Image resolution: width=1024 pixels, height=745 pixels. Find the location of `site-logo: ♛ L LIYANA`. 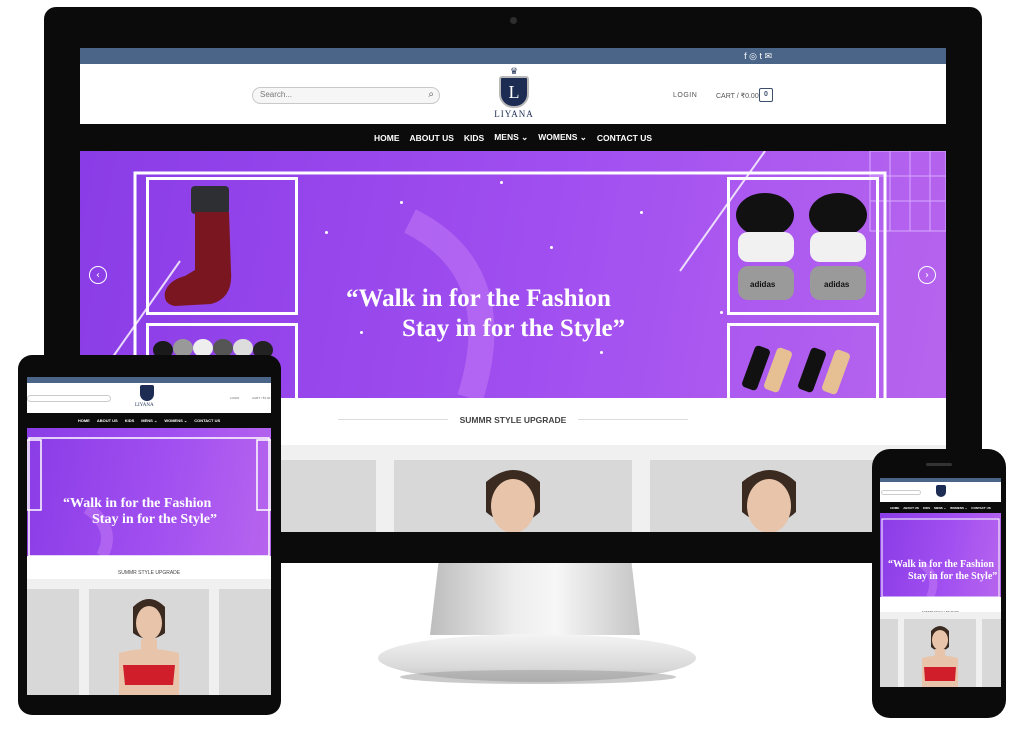

site-logo: ♛ L LIYANA is located at coordinates (514, 95).